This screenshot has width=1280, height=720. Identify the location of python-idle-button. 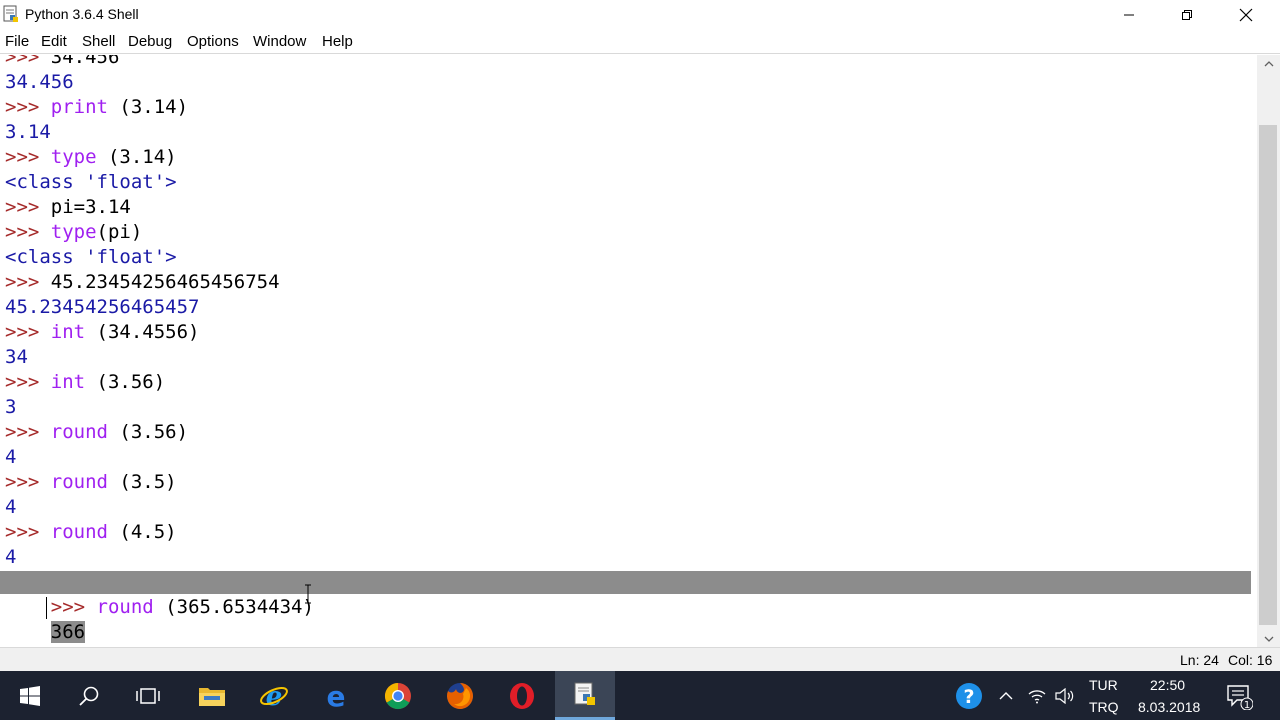
(585, 695).